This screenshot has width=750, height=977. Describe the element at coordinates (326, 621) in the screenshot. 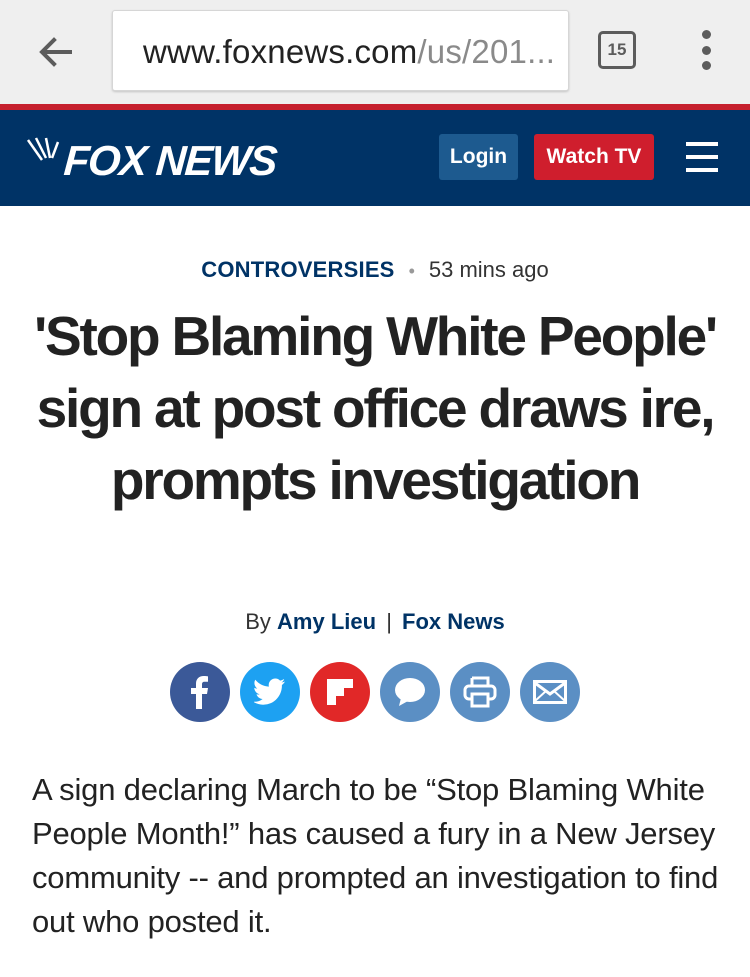

I see `author-link: Amy Lieu` at that location.